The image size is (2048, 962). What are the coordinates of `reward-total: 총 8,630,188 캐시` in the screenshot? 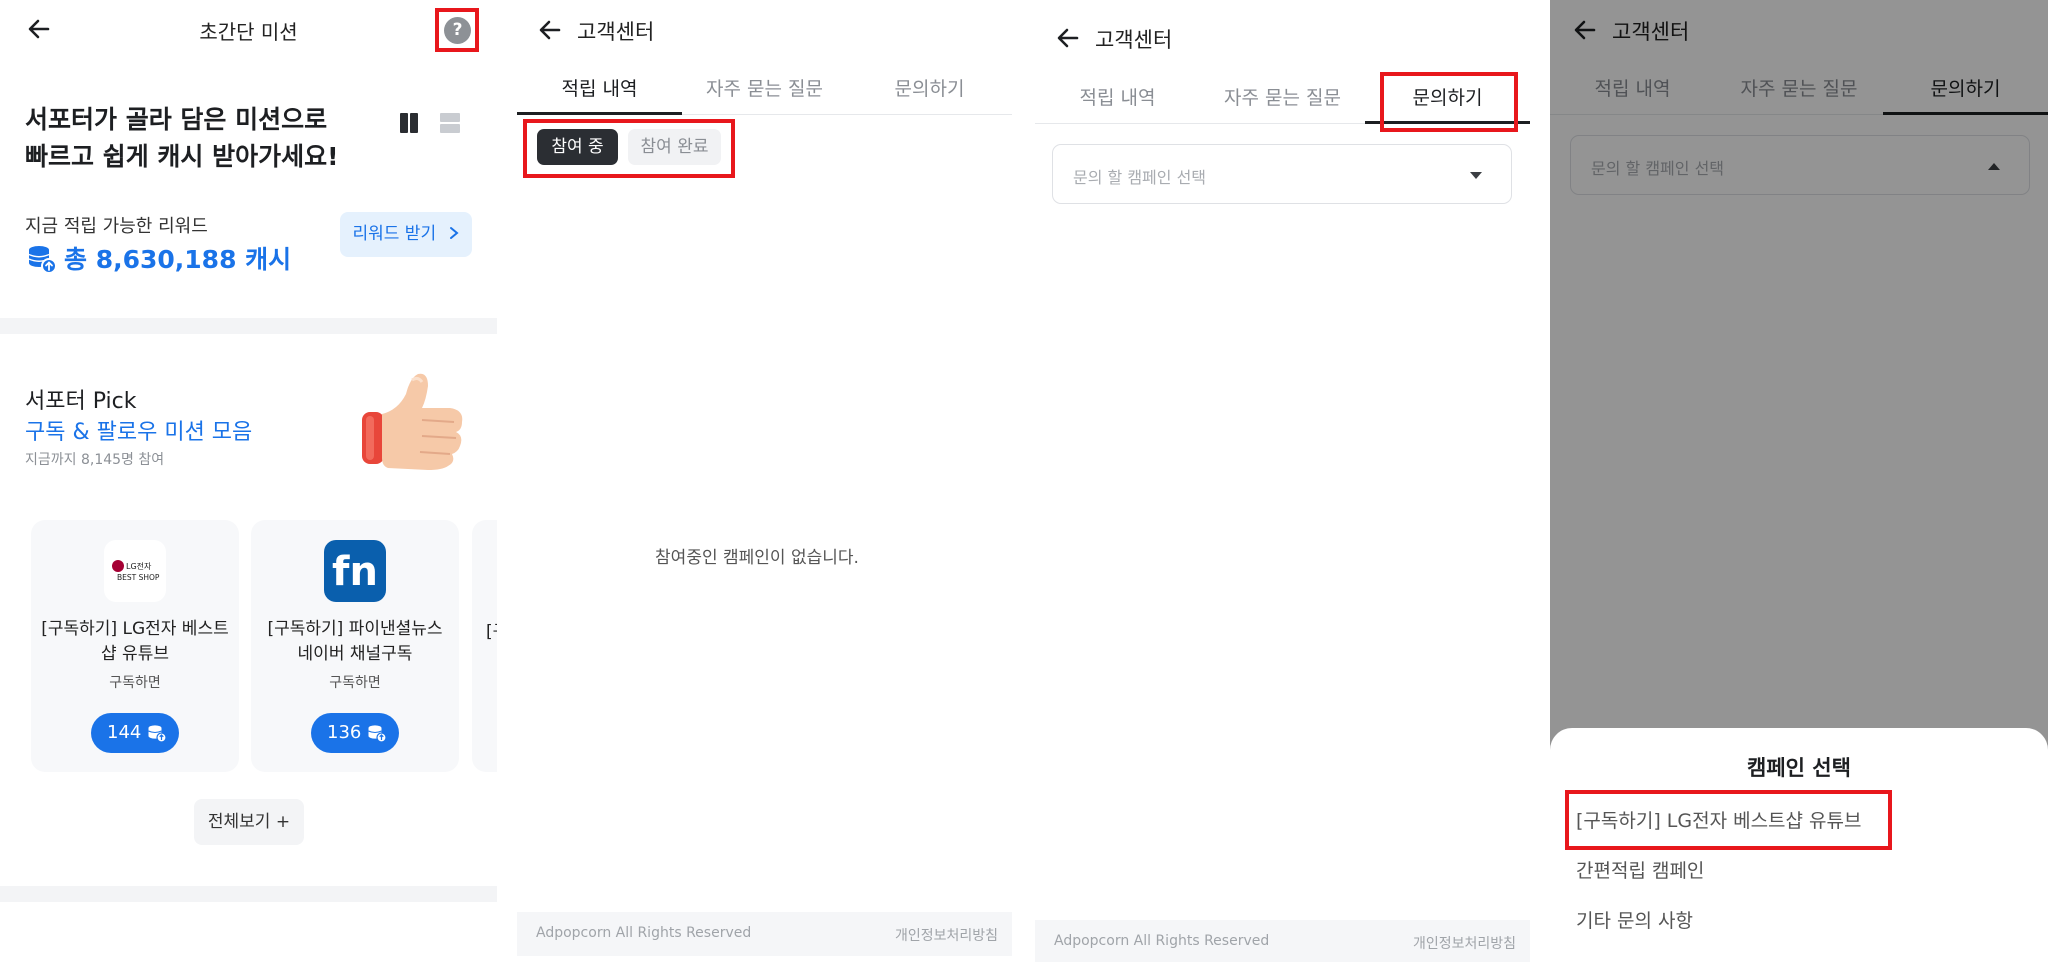 It's located at (178, 259).